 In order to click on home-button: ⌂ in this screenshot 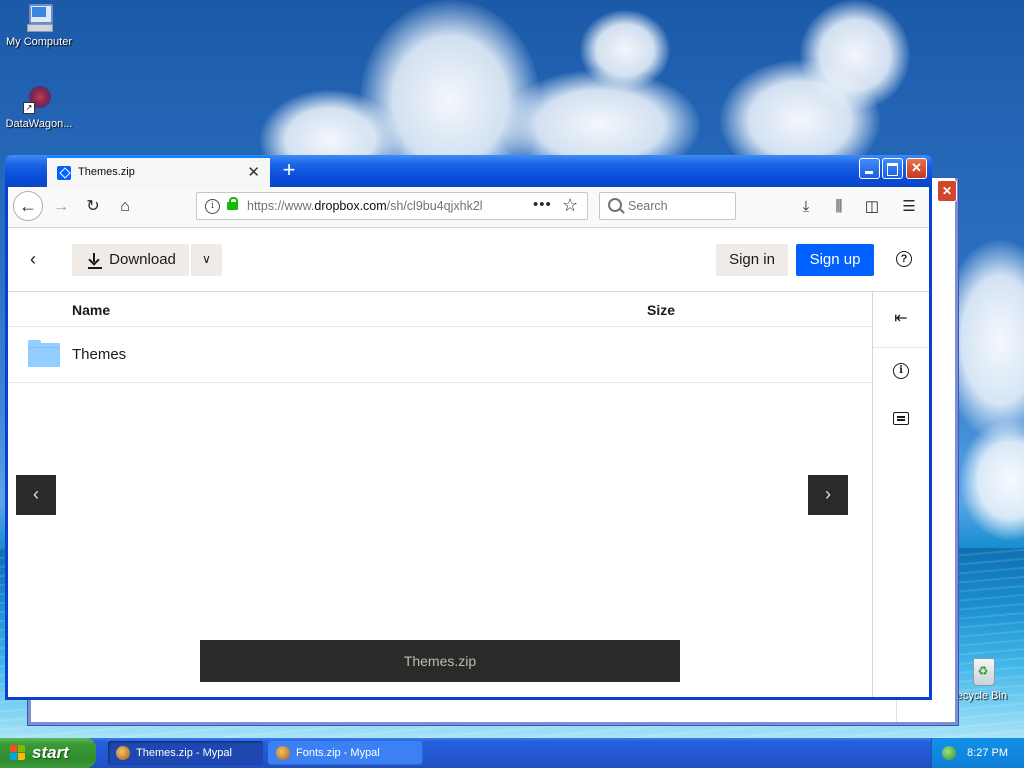, I will do `click(125, 207)`.